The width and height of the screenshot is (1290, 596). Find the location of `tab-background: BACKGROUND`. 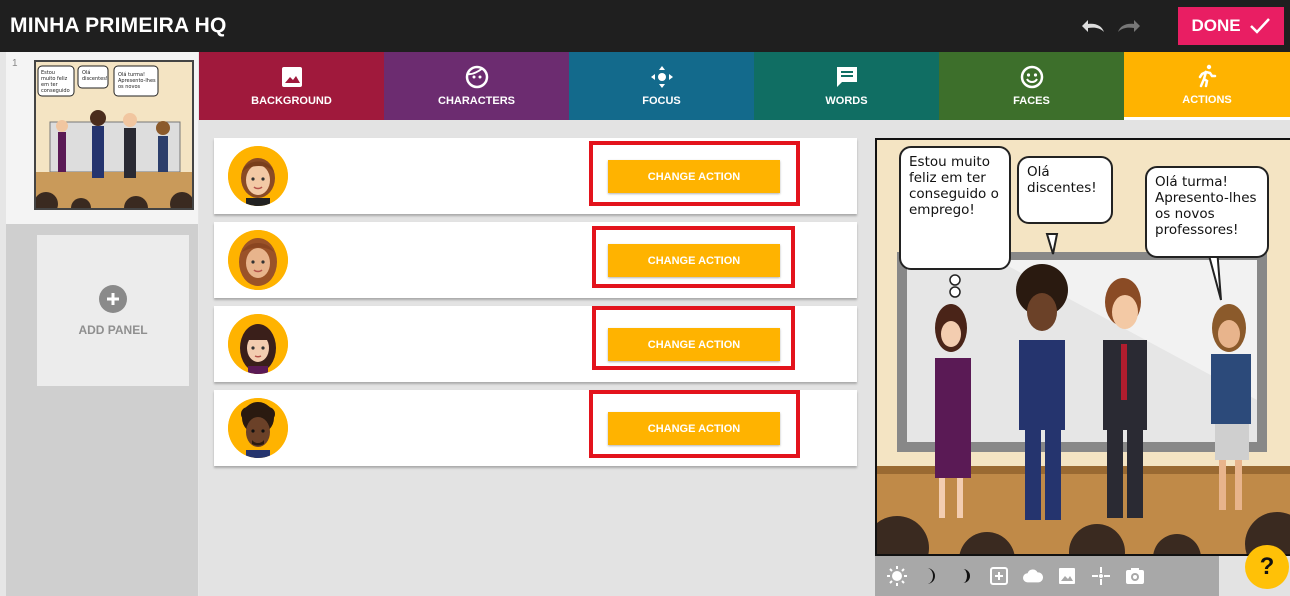

tab-background: BACKGROUND is located at coordinates (291, 86).